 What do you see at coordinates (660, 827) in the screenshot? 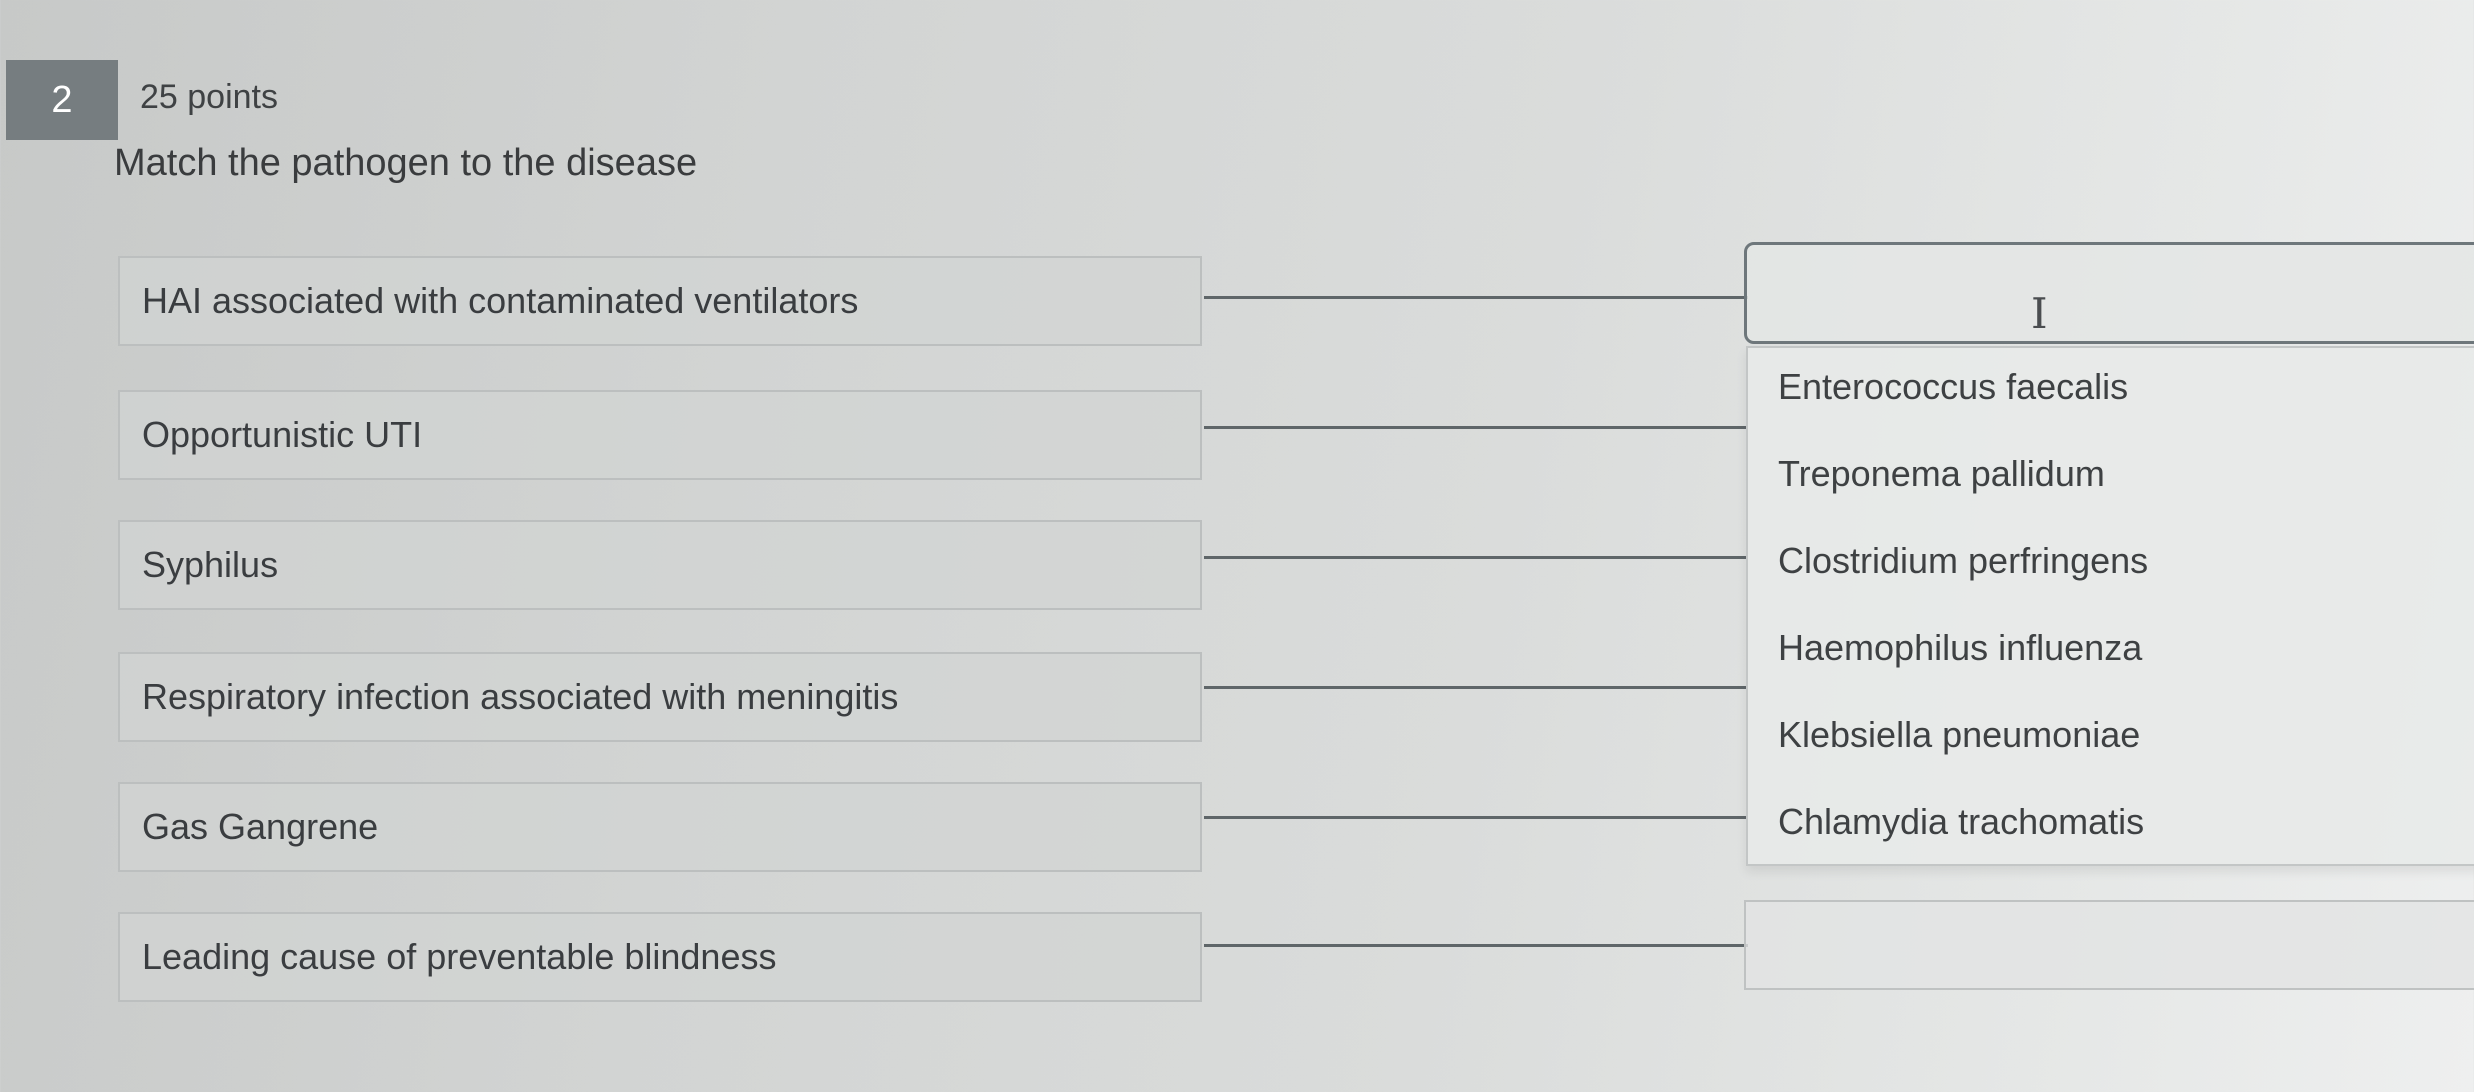
I see `prompt-item: Gas Gangrene` at bounding box center [660, 827].